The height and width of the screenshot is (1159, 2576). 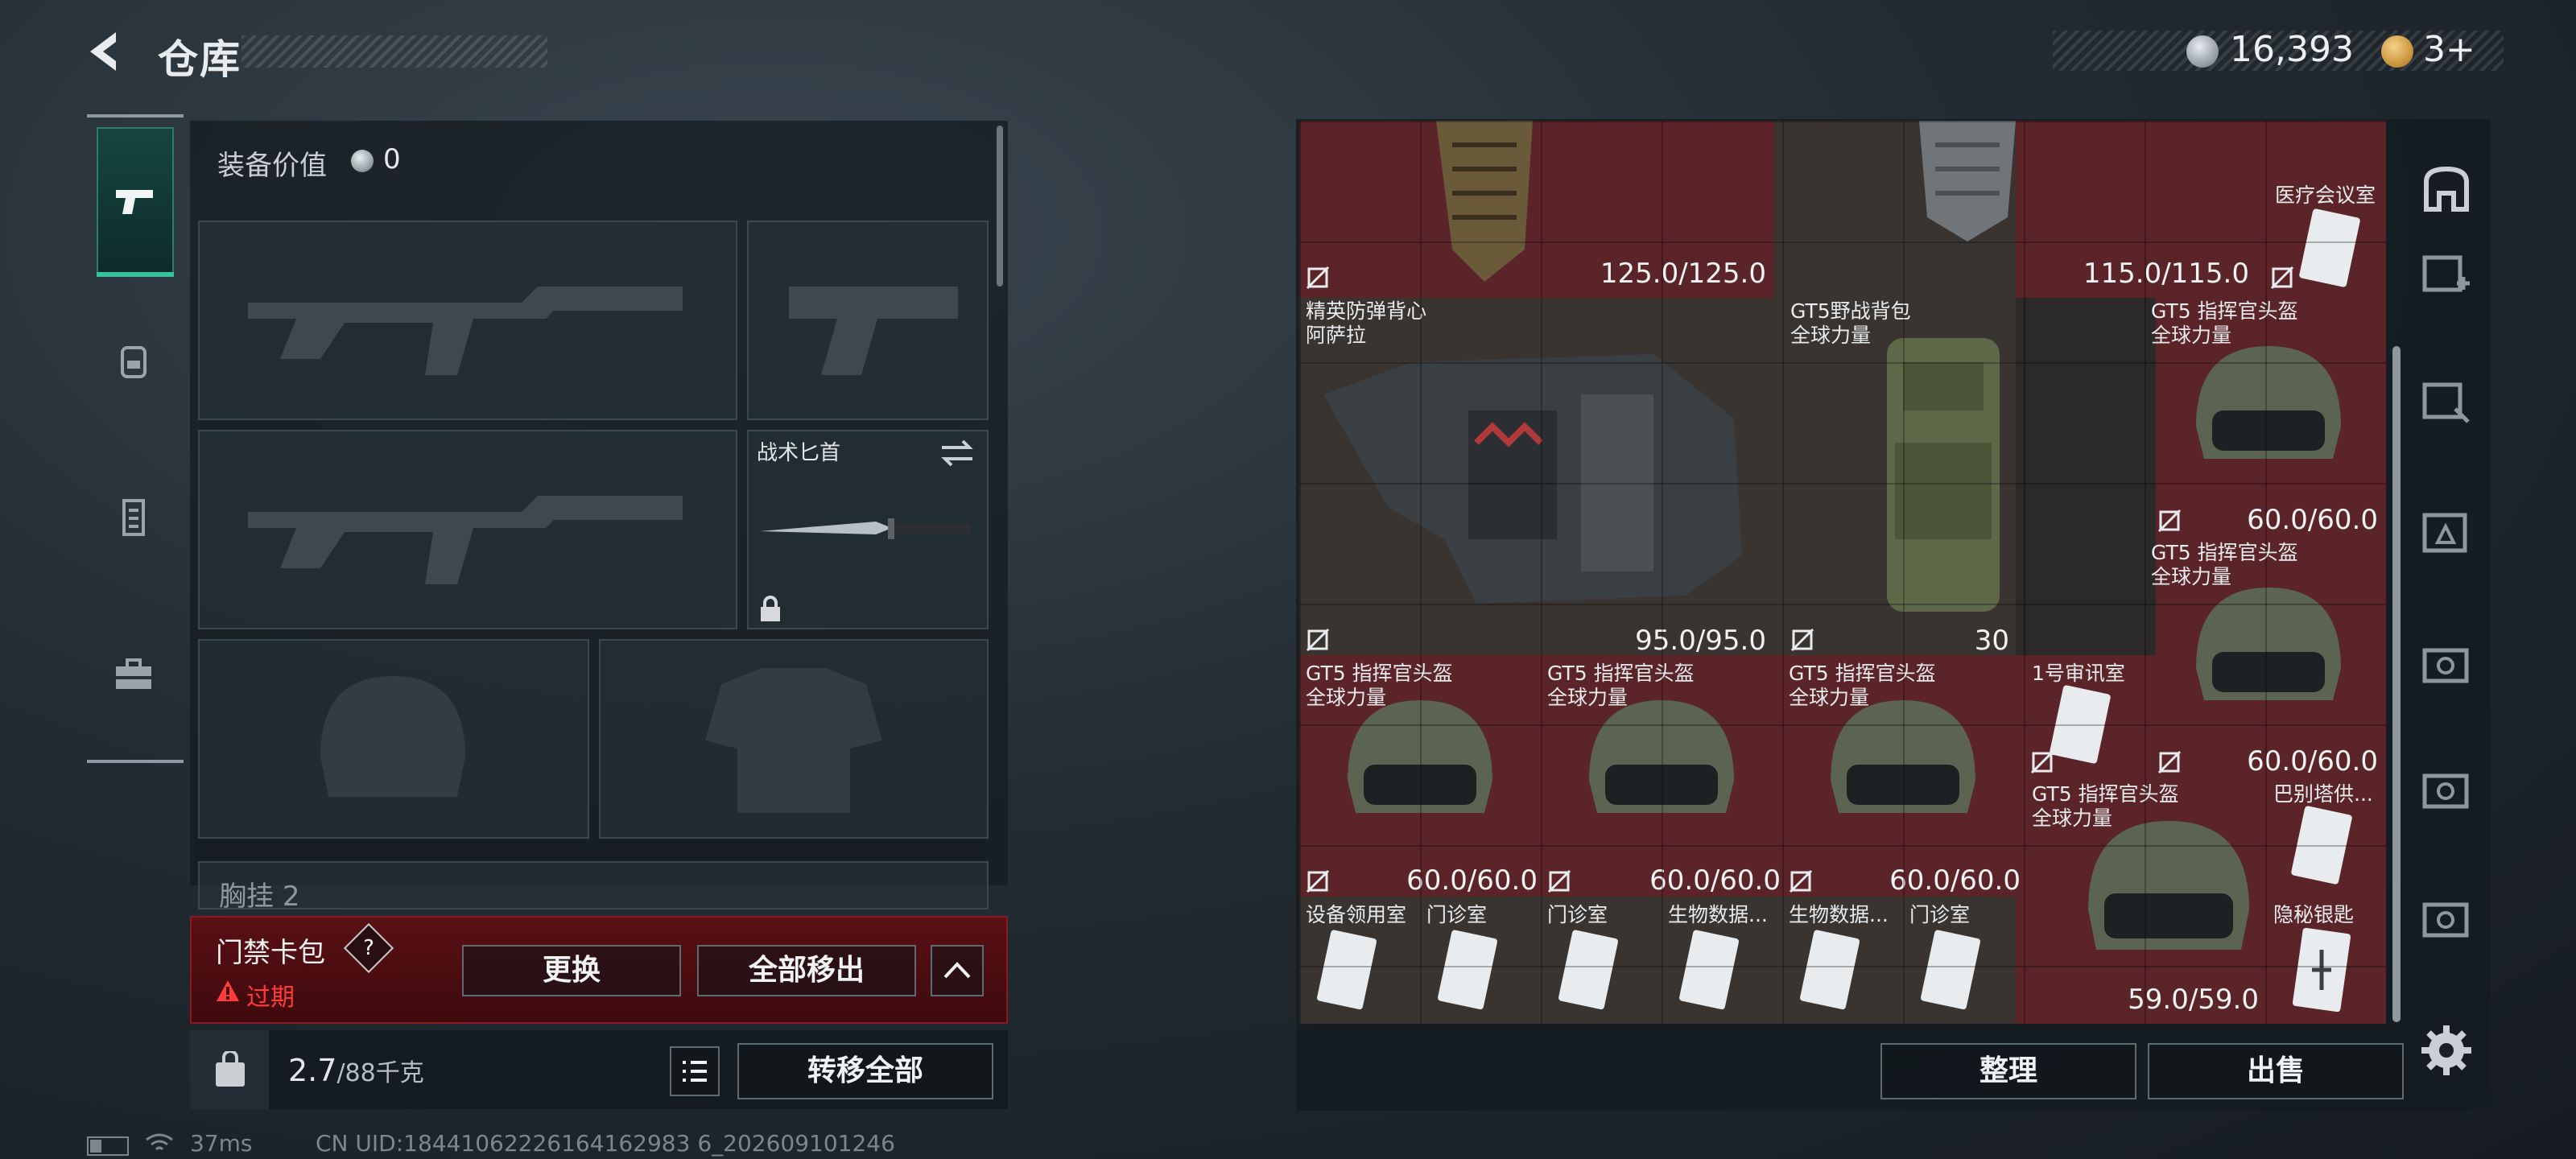 I want to click on ping-readout: 37ms, so click(x=221, y=1143).